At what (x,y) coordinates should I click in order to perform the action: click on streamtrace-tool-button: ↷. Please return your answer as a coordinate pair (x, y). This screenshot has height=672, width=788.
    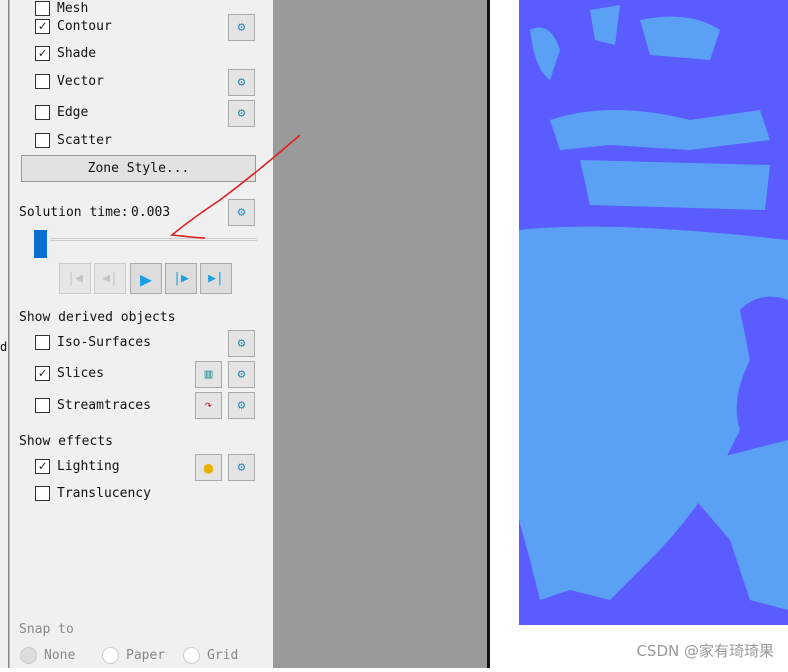
    Looking at the image, I should click on (208, 405).